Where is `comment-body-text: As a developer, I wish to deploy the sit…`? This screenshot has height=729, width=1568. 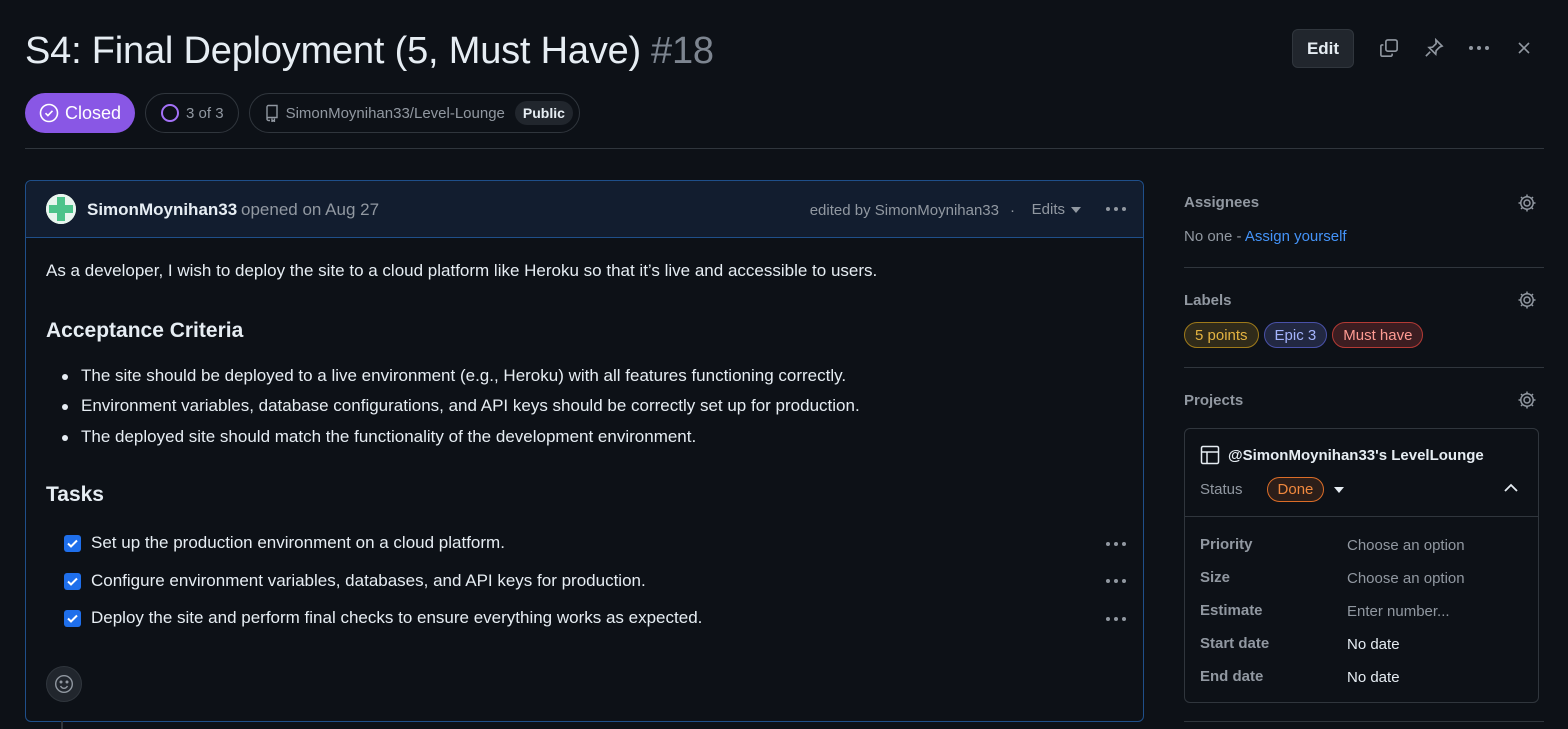 comment-body-text: As a developer, I wish to deploy the sit… is located at coordinates (462, 270).